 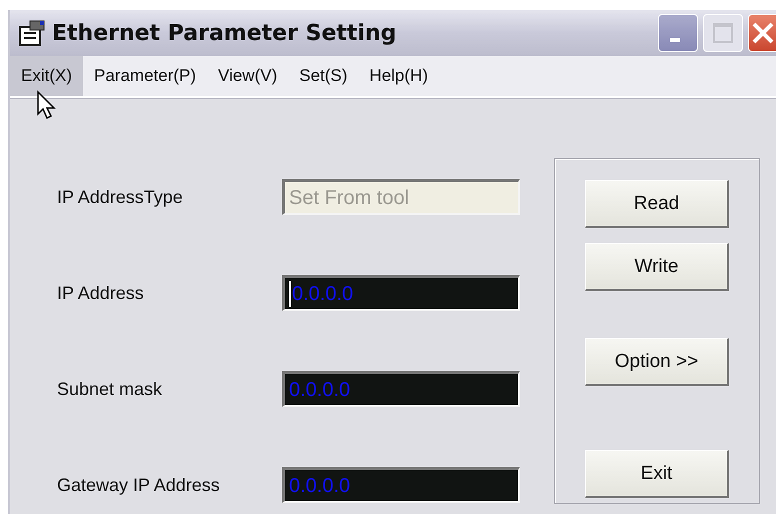 What do you see at coordinates (32, 33) in the screenshot?
I see `app-icon` at bounding box center [32, 33].